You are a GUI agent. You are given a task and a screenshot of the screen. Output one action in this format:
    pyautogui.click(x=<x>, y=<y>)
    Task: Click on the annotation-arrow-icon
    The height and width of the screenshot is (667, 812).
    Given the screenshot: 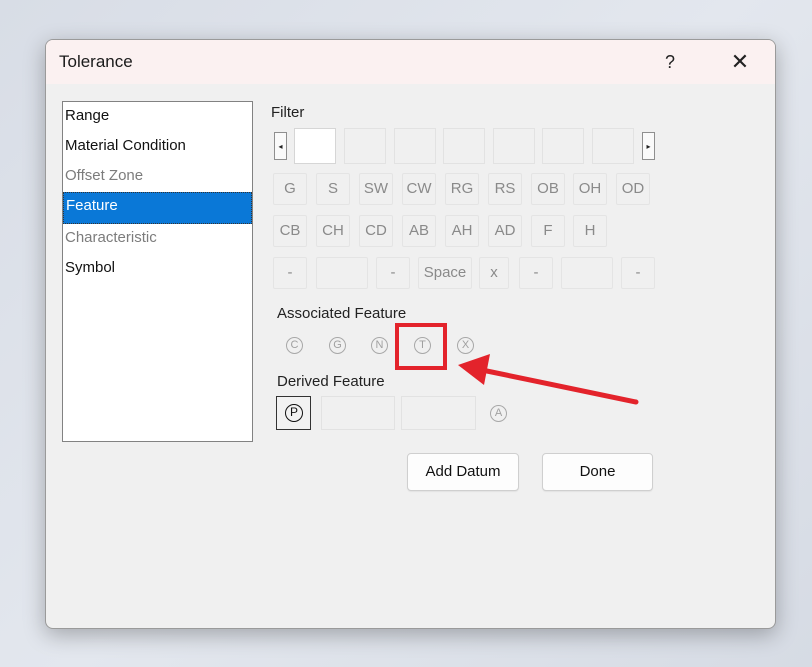 What is the action you would take?
    pyautogui.click(x=548, y=379)
    